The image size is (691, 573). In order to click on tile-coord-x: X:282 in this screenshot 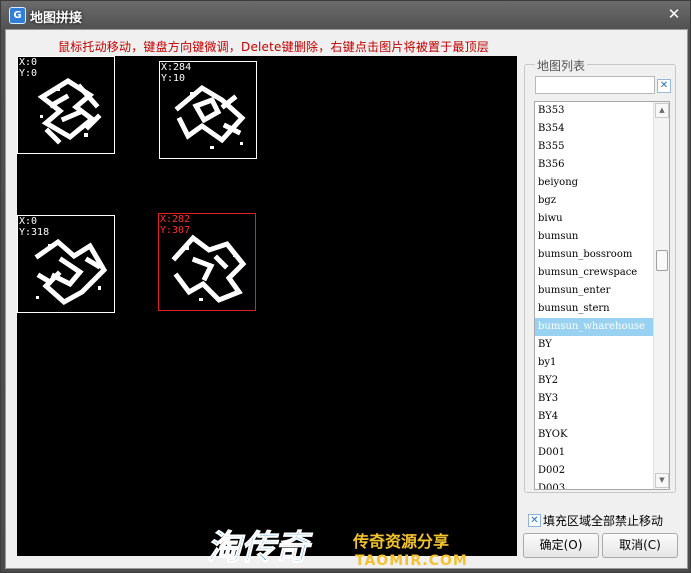, I will do `click(175, 219)`.